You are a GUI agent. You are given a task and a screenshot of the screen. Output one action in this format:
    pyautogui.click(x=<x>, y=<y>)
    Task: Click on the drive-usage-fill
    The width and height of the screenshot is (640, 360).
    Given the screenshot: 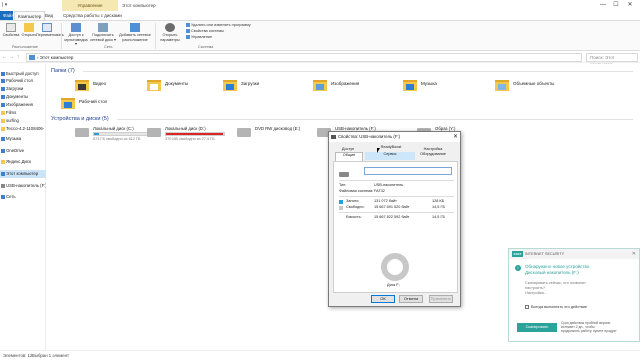 What is the action you would take?
    pyautogui.click(x=195, y=134)
    